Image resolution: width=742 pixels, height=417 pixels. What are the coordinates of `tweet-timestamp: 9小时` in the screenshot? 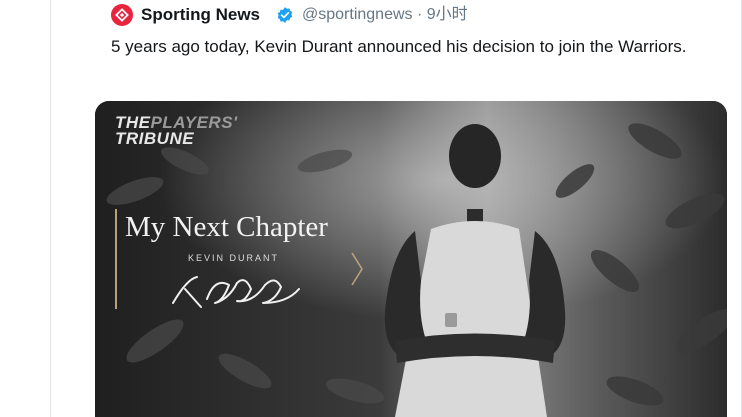 It's located at (447, 14).